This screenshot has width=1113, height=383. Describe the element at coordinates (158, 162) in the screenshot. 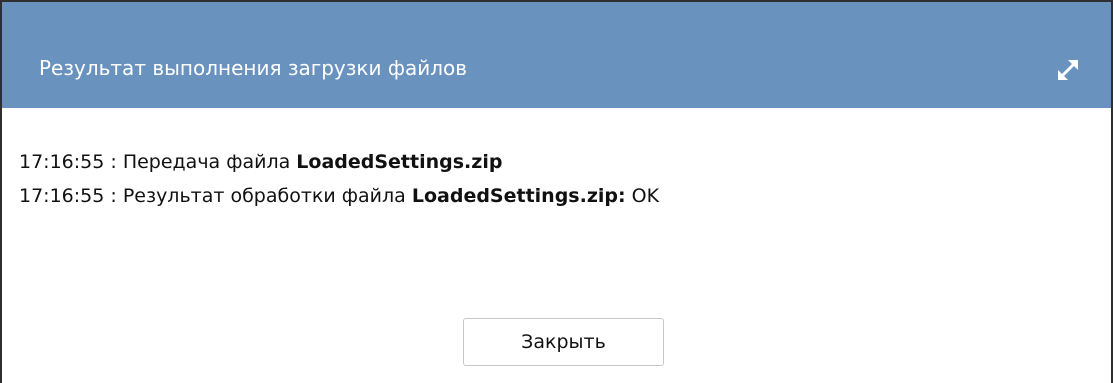

I see `log-line-text: 17:16:55 : Передача файла` at that location.